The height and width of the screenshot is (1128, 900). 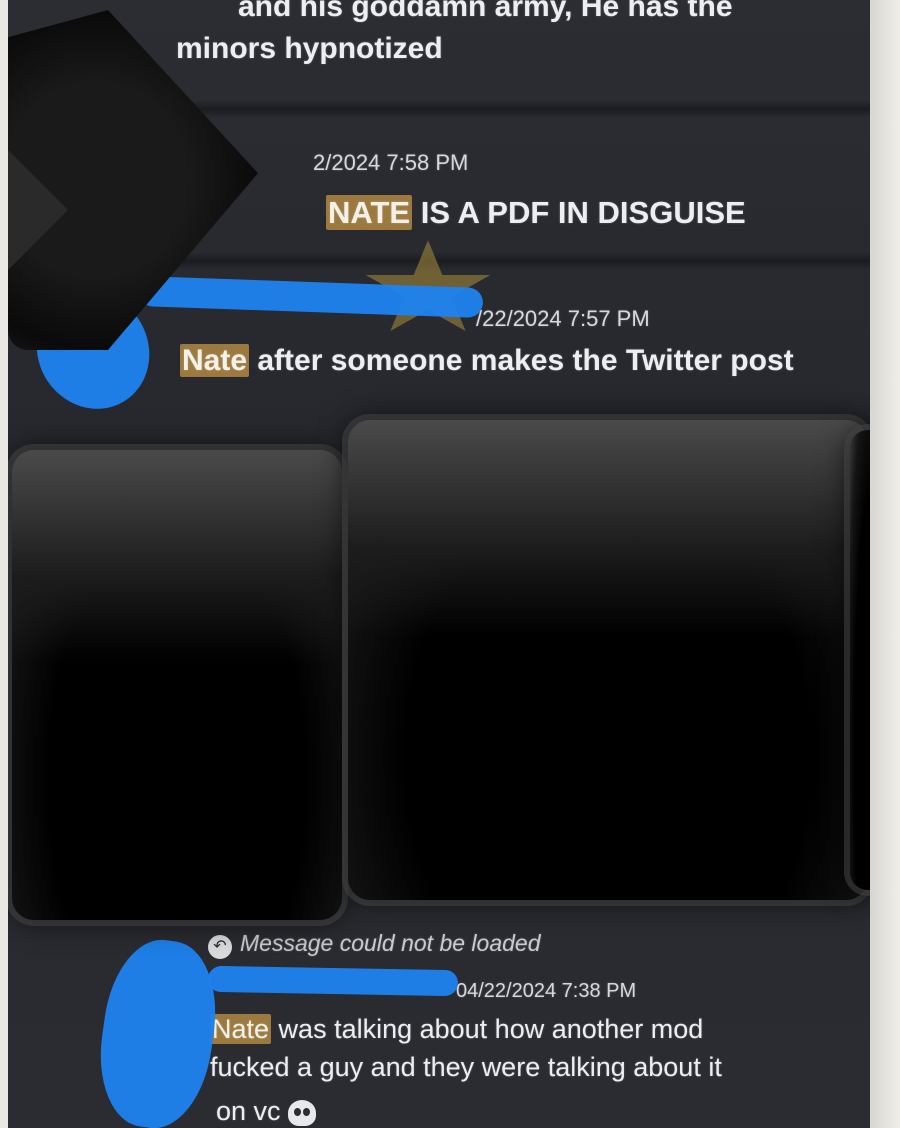 What do you see at coordinates (546, 991) in the screenshot?
I see `message-4-timestamp: 04/22/2024 7:38 PM` at bounding box center [546, 991].